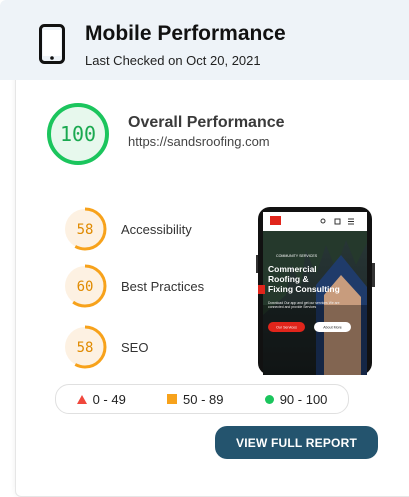 This screenshot has height=497, width=409. Describe the element at coordinates (109, 399) in the screenshot. I see `legend-bad-range: 0 - 49` at that location.